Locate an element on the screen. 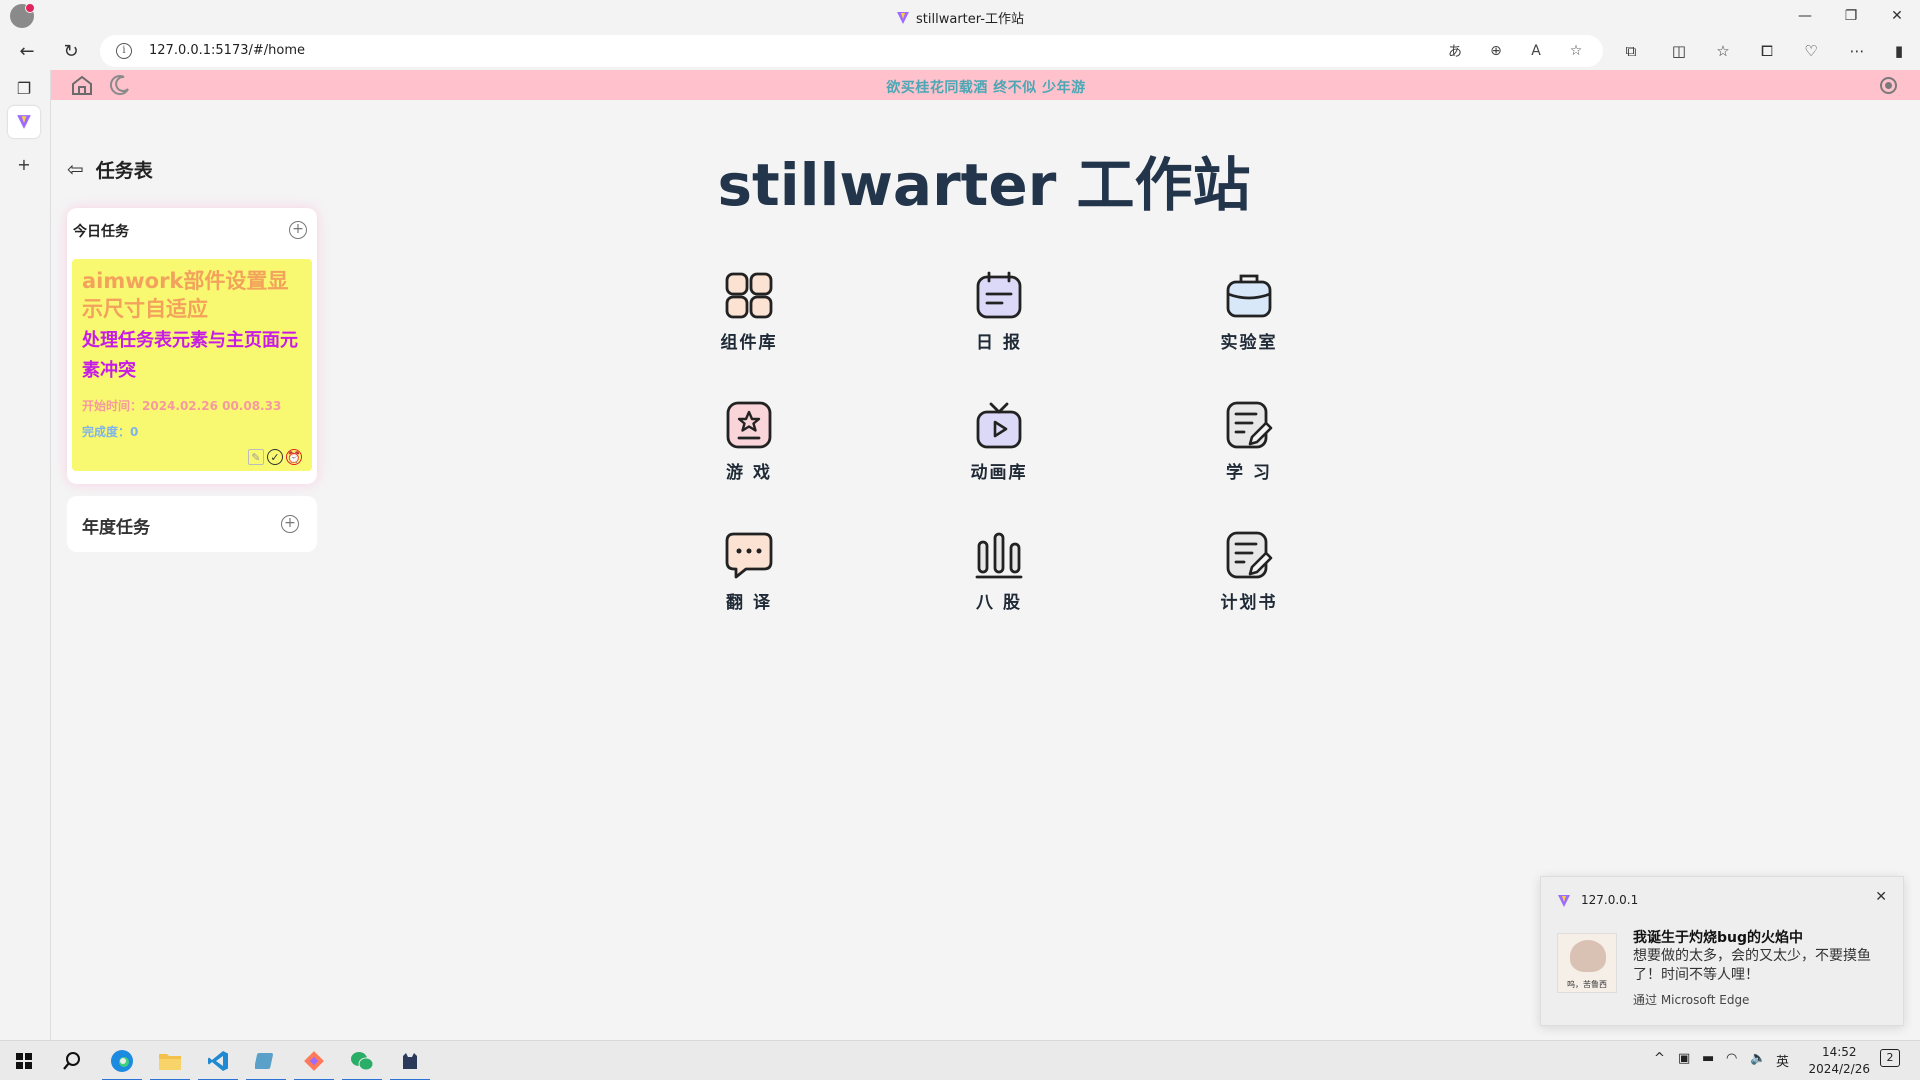 Image resolution: width=1920 pixels, height=1080 pixels. grid-label: 实验室 is located at coordinates (1249, 343).